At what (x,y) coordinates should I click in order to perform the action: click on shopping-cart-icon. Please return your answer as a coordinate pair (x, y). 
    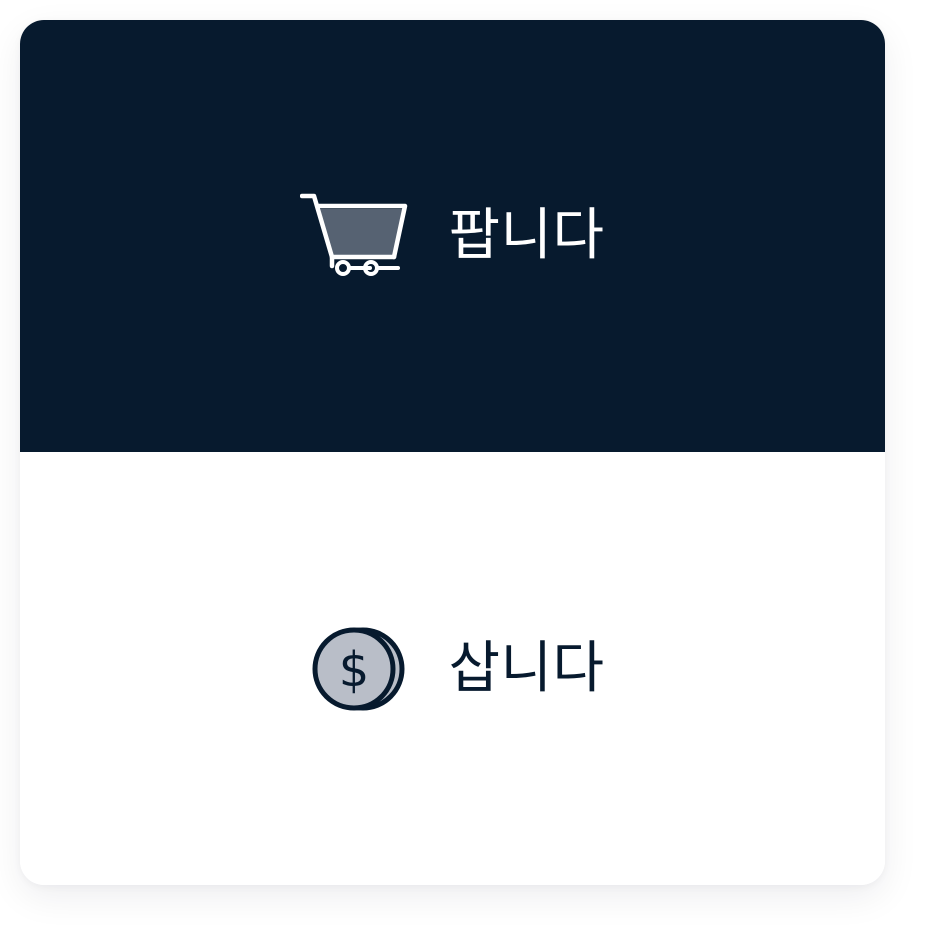
    Looking at the image, I should click on (355, 236).